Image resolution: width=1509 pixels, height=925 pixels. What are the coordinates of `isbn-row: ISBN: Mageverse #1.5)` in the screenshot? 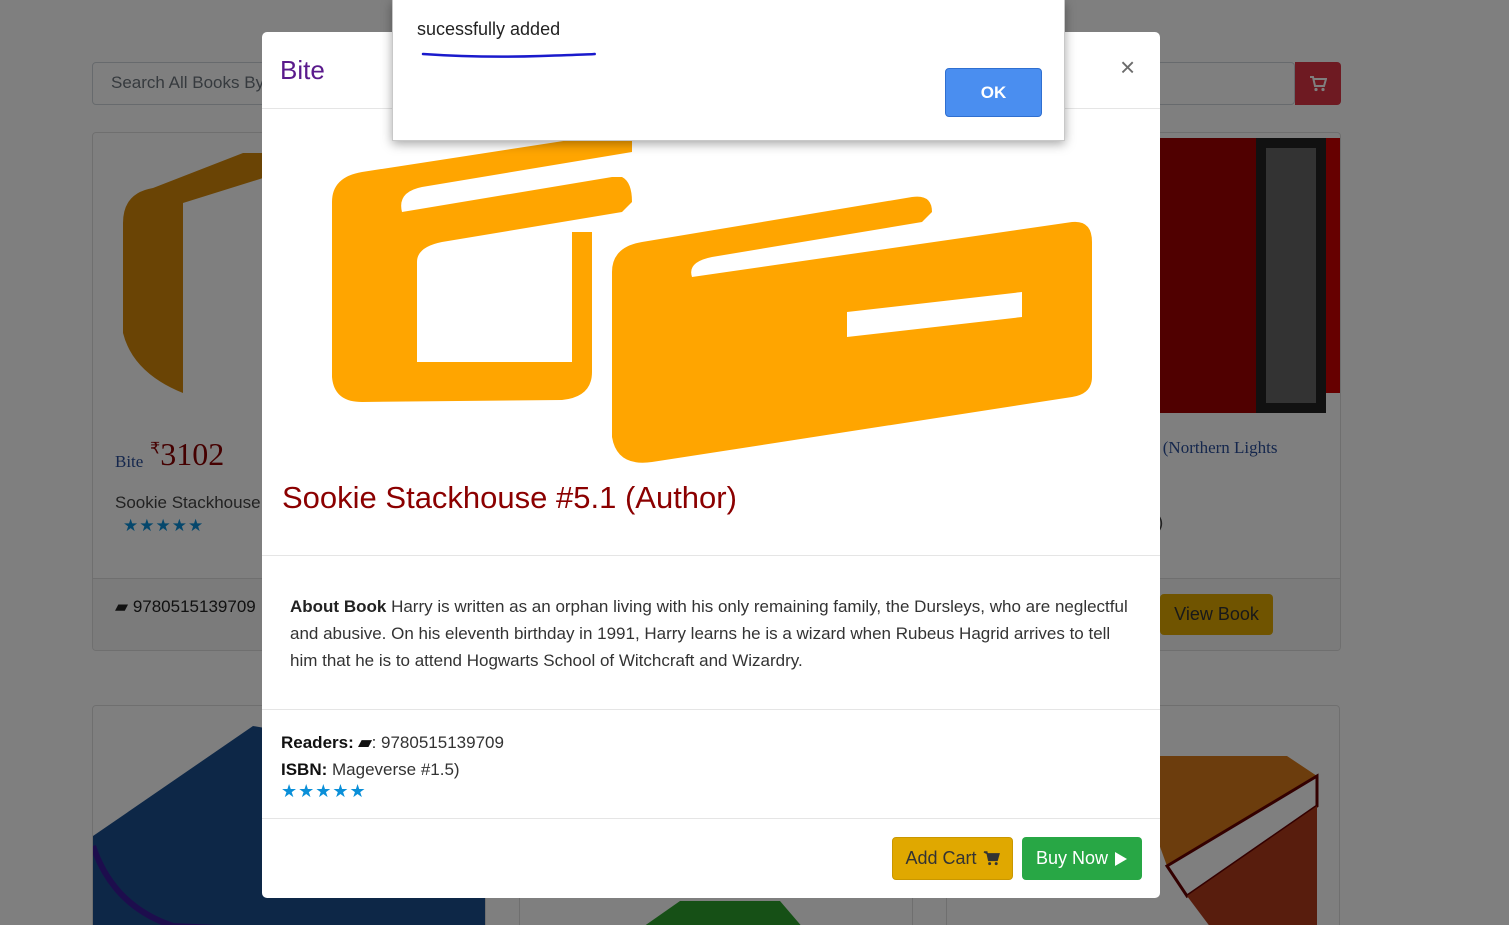 It's located at (392, 769).